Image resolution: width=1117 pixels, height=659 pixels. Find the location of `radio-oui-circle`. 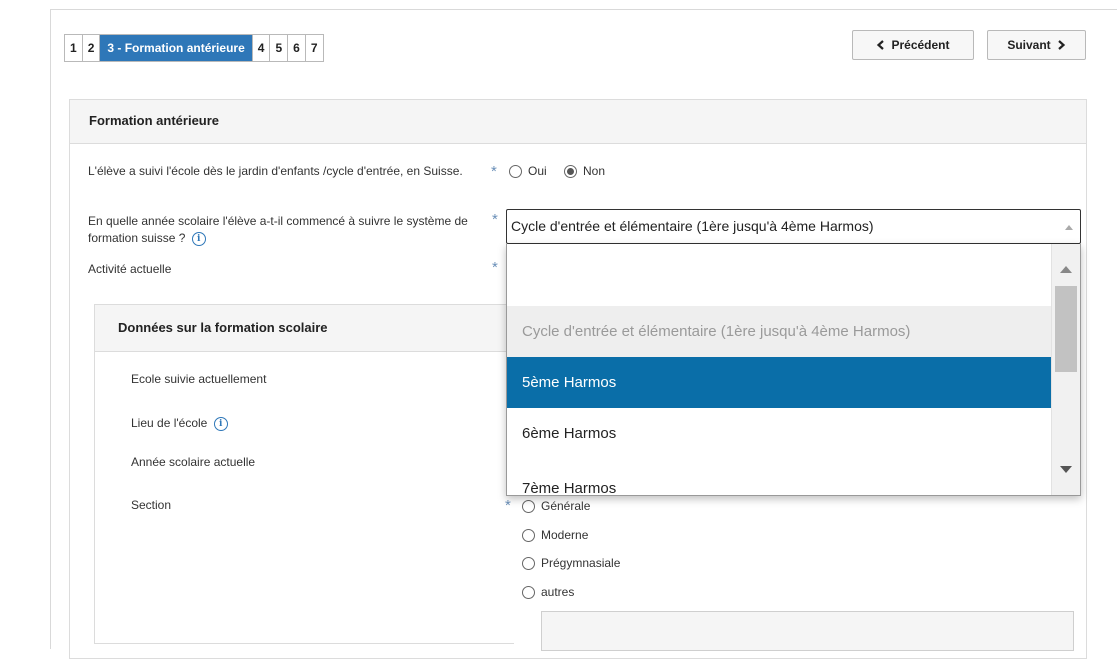

radio-oui-circle is located at coordinates (515, 171).